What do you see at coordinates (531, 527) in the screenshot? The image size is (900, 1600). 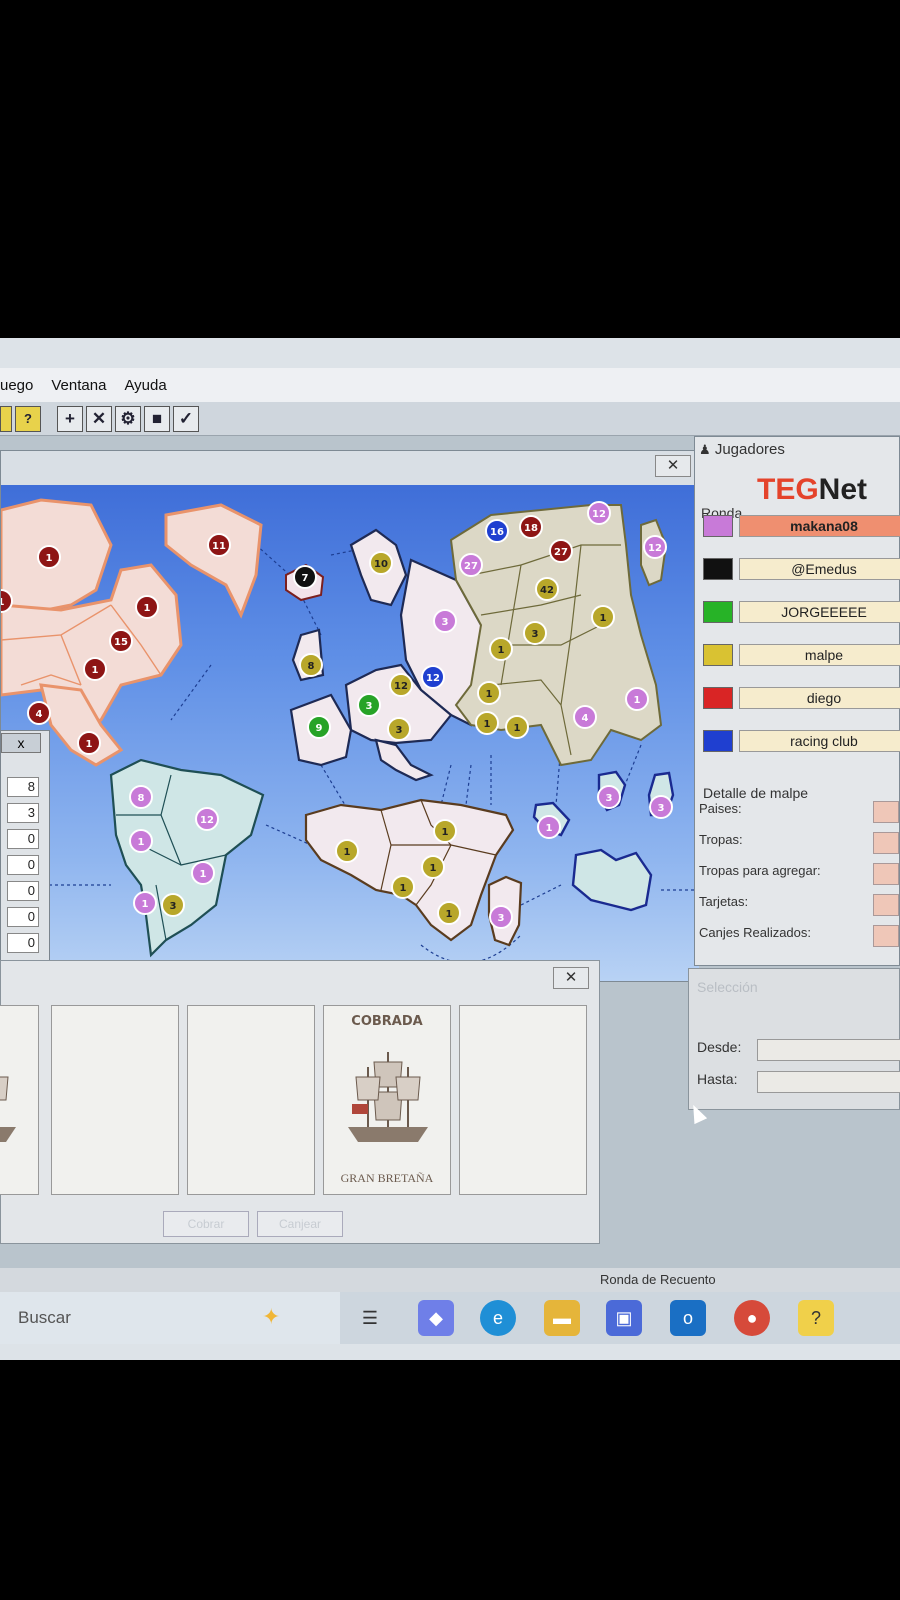 I see `army-marker: 18` at bounding box center [531, 527].